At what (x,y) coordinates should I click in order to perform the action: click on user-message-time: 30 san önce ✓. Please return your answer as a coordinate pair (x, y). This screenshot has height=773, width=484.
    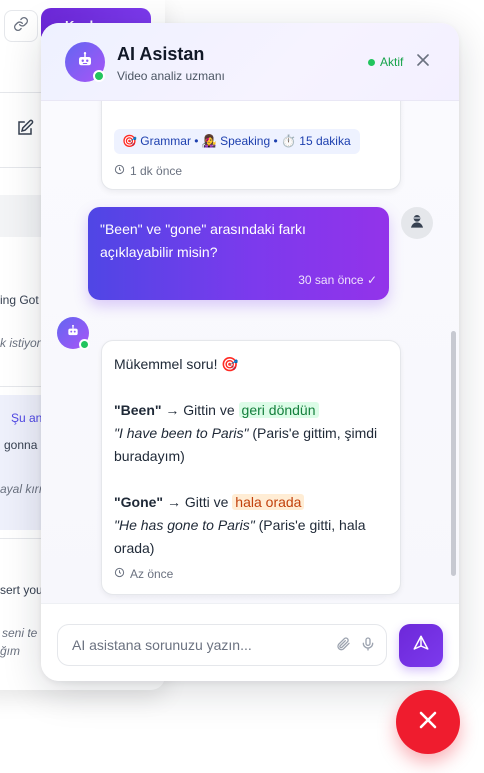
    Looking at the image, I should click on (337, 280).